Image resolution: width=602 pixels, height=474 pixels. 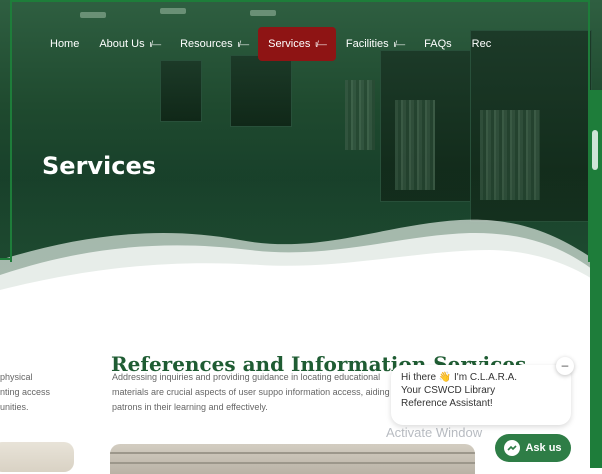 What do you see at coordinates (543, 448) in the screenshot?
I see `ask-us-label: Ask us` at bounding box center [543, 448].